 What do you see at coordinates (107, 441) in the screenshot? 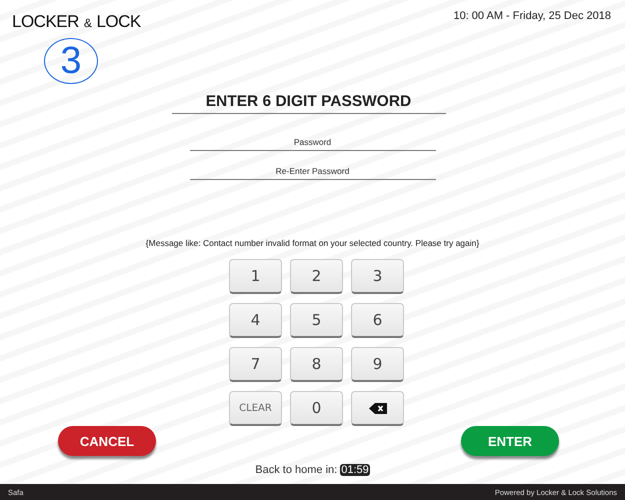
I see `cancel-button: CANCEL` at bounding box center [107, 441].